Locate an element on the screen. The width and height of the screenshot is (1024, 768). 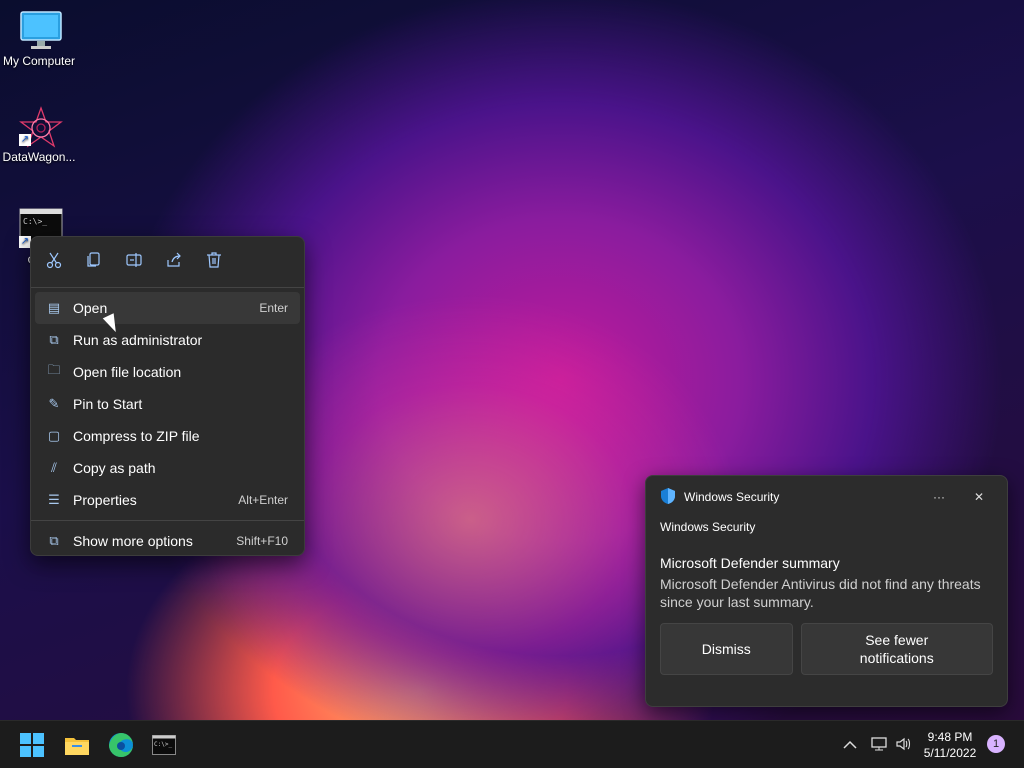
notification-header: Windows Security ··· ✕ is located at coordinates (826, 497).